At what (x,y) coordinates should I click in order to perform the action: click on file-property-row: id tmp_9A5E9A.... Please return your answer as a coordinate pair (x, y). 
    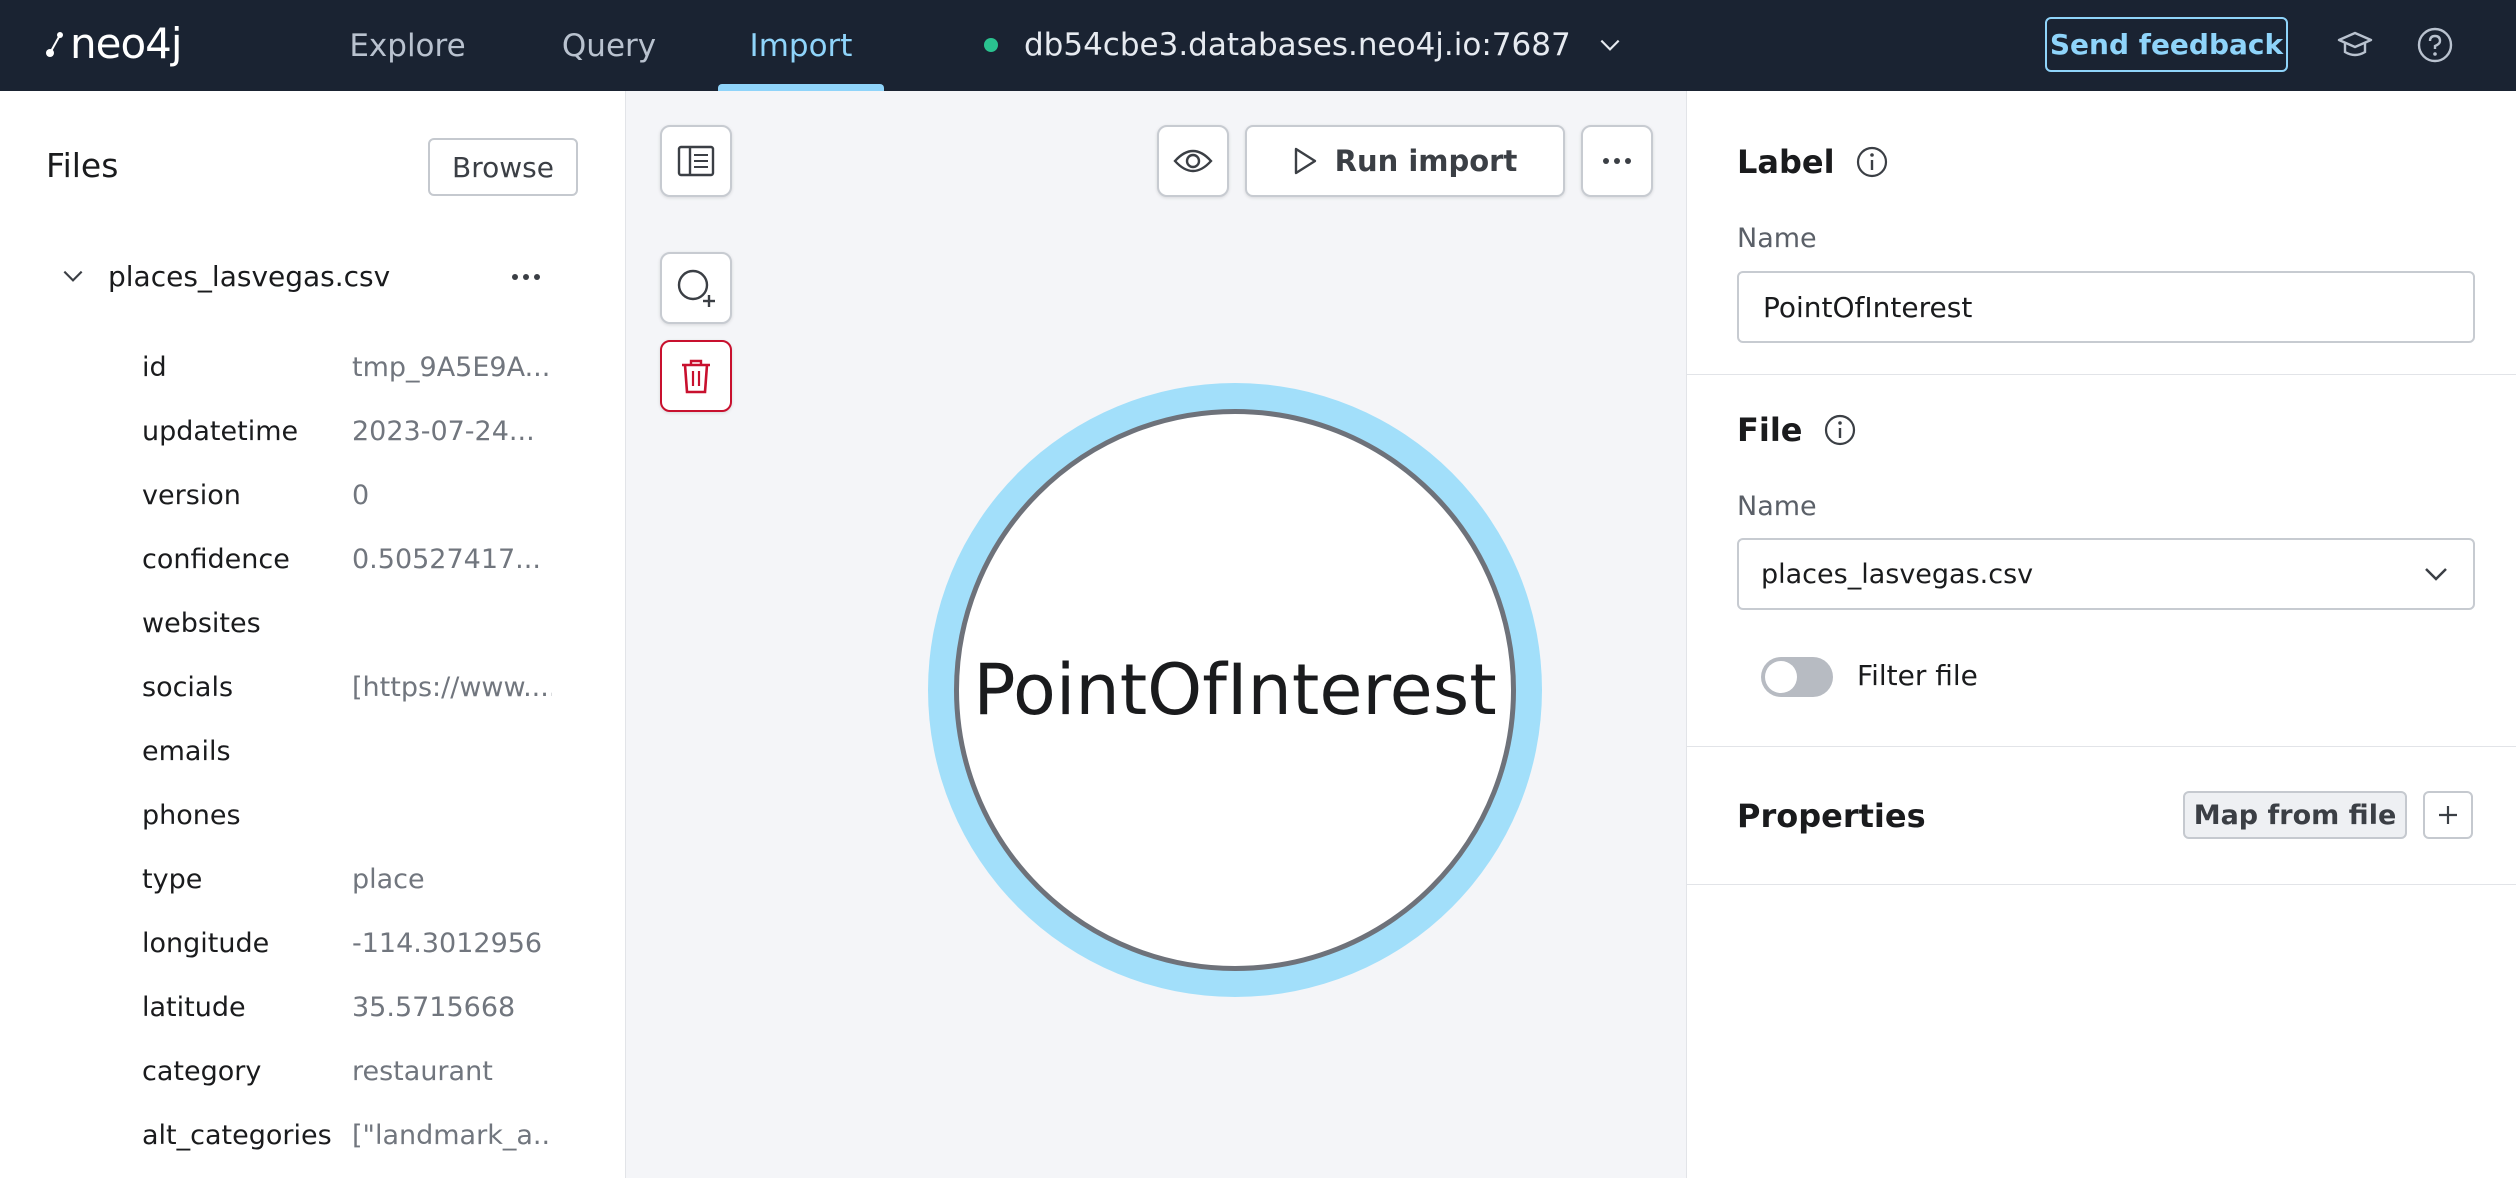
    Looking at the image, I should click on (346, 367).